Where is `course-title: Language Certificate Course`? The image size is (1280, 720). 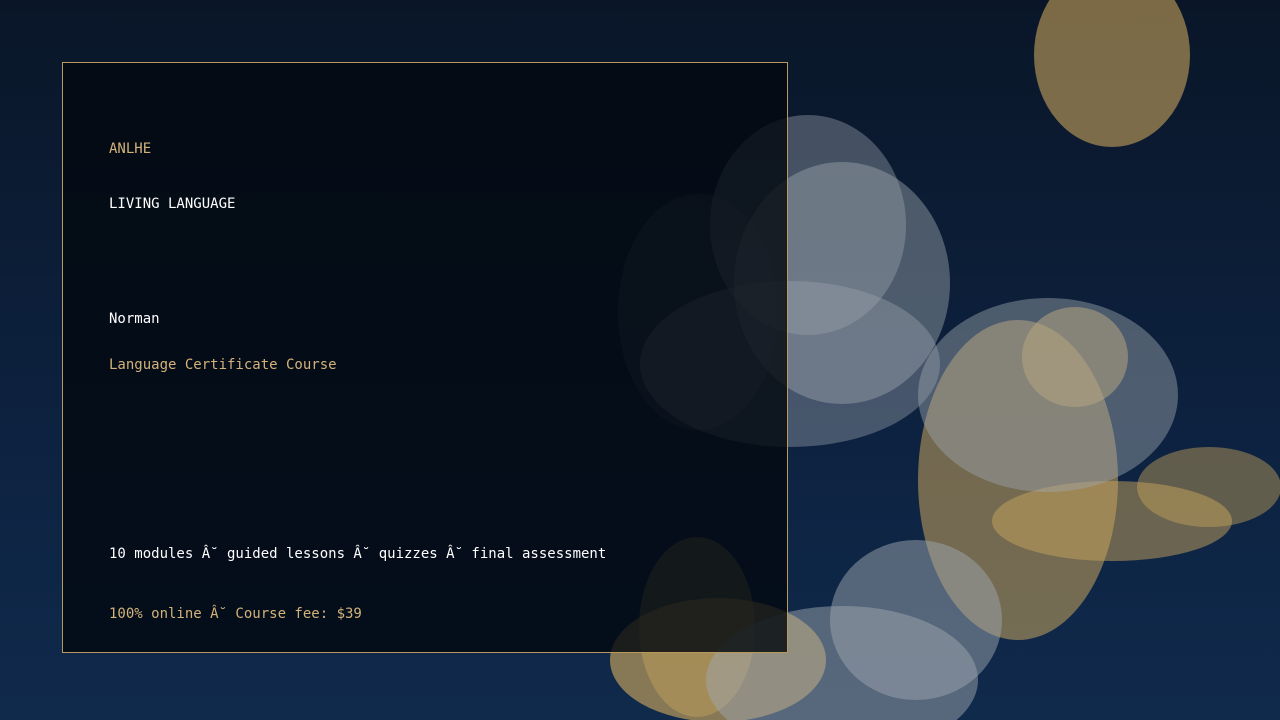 course-title: Language Certificate Course is located at coordinates (223, 365).